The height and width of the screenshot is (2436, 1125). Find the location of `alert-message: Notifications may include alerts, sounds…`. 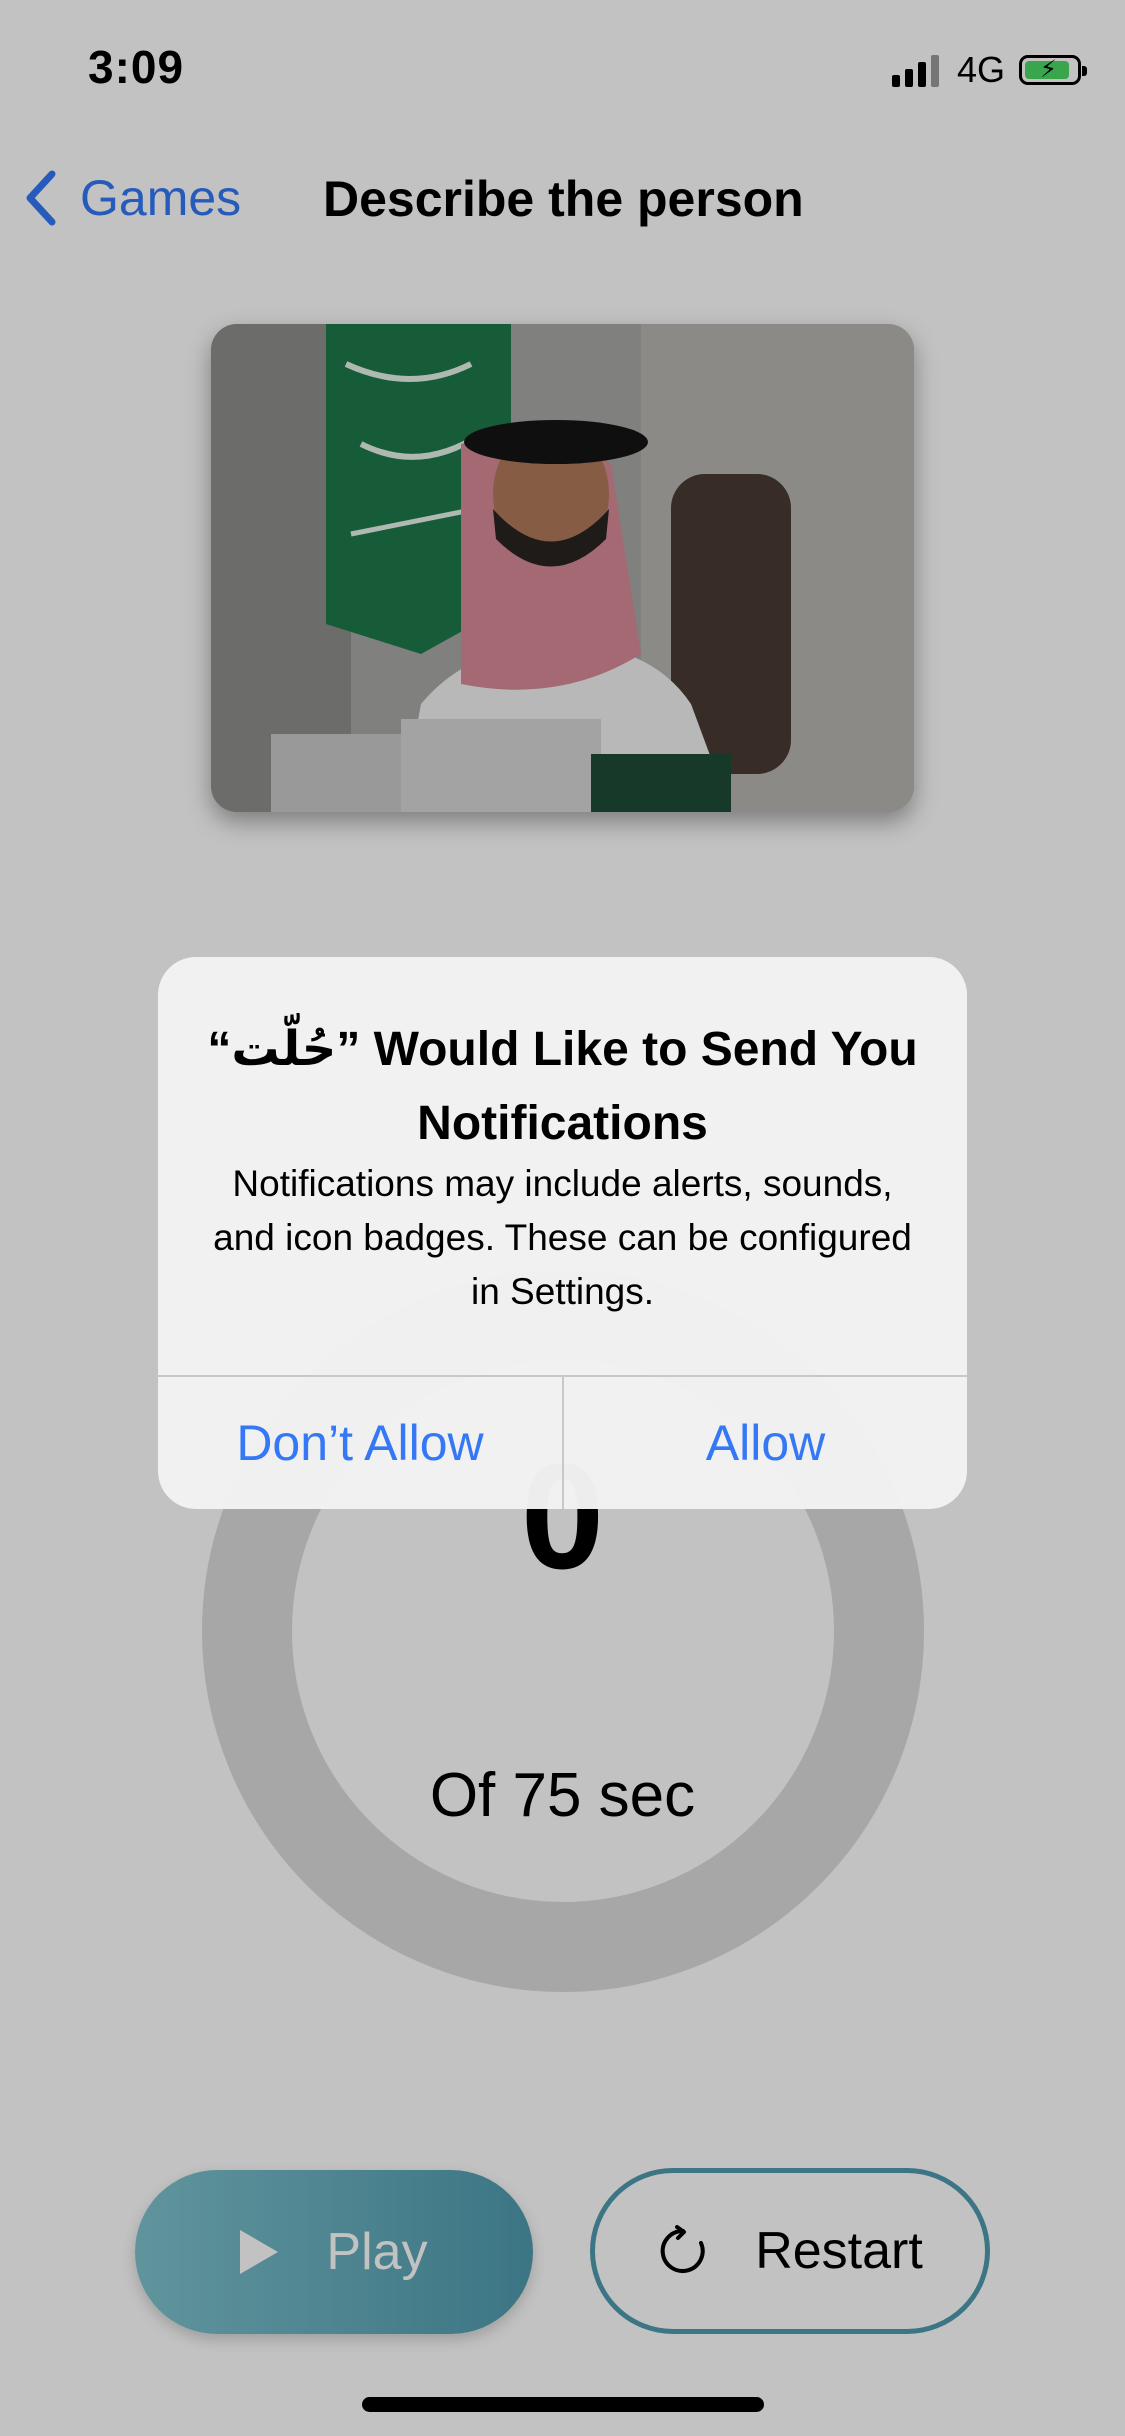

alert-message: Notifications may include alerts, sounds… is located at coordinates (562, 1237).